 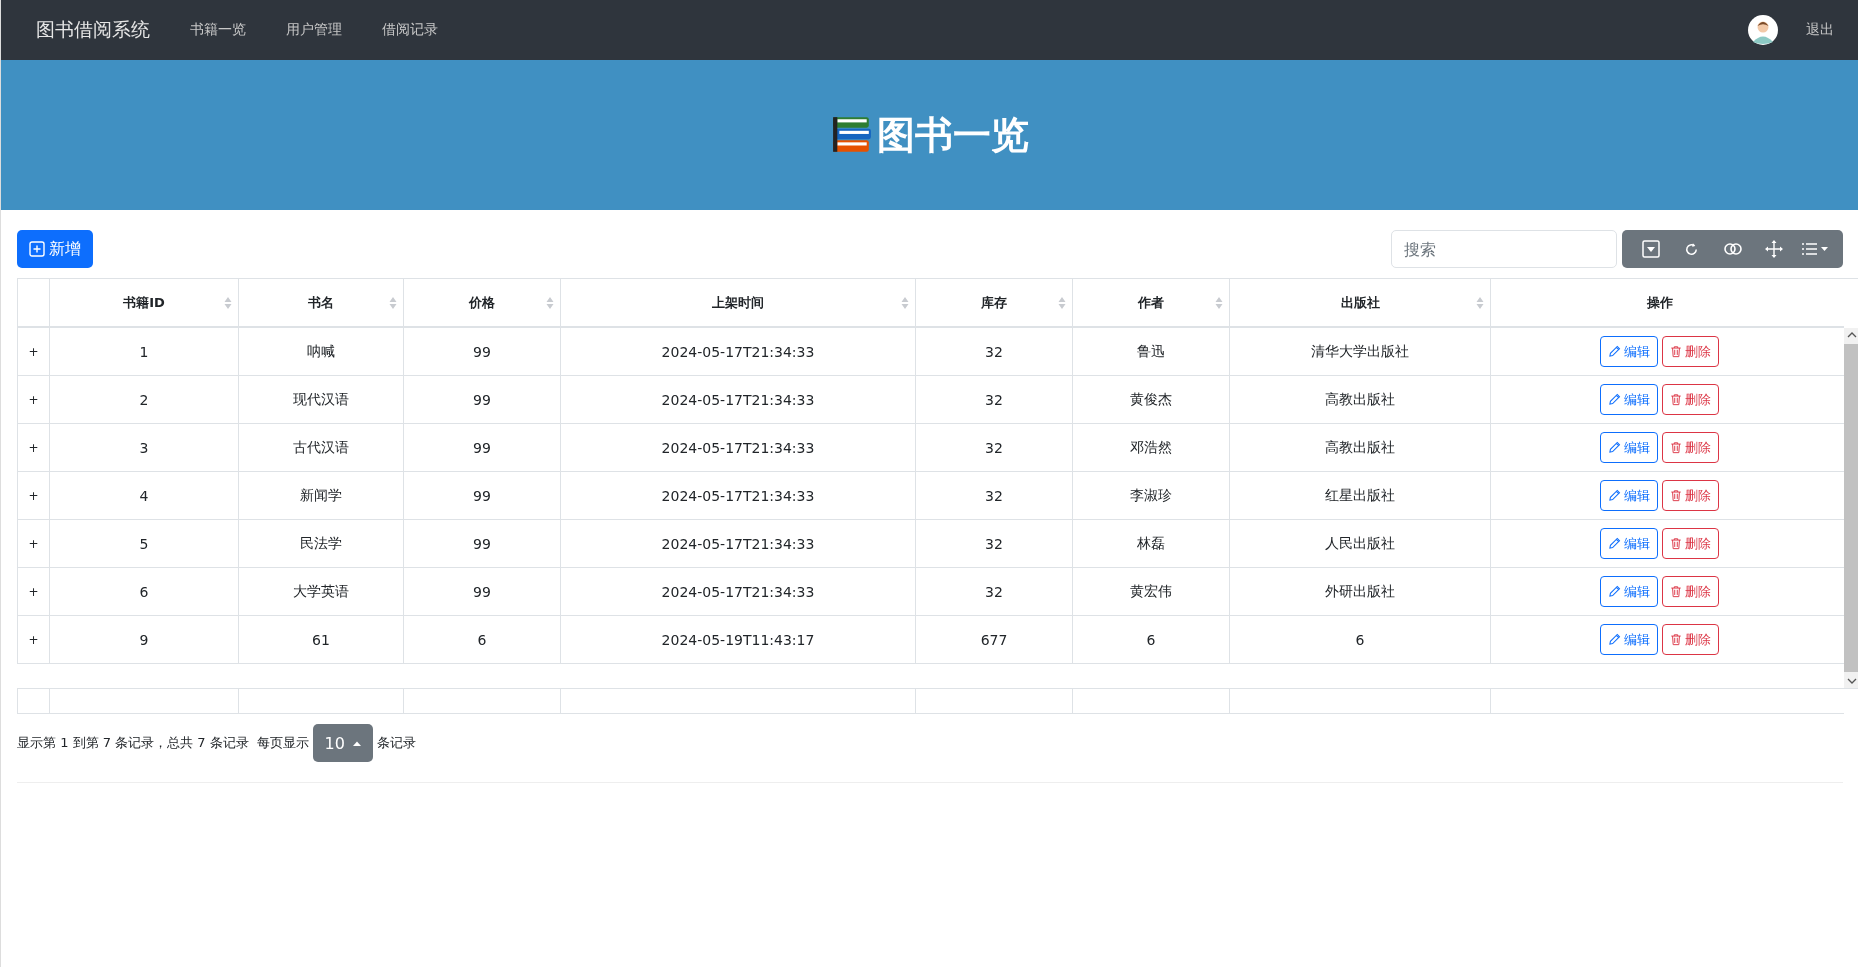 I want to click on caret-square-icon, so click(x=1650, y=249).